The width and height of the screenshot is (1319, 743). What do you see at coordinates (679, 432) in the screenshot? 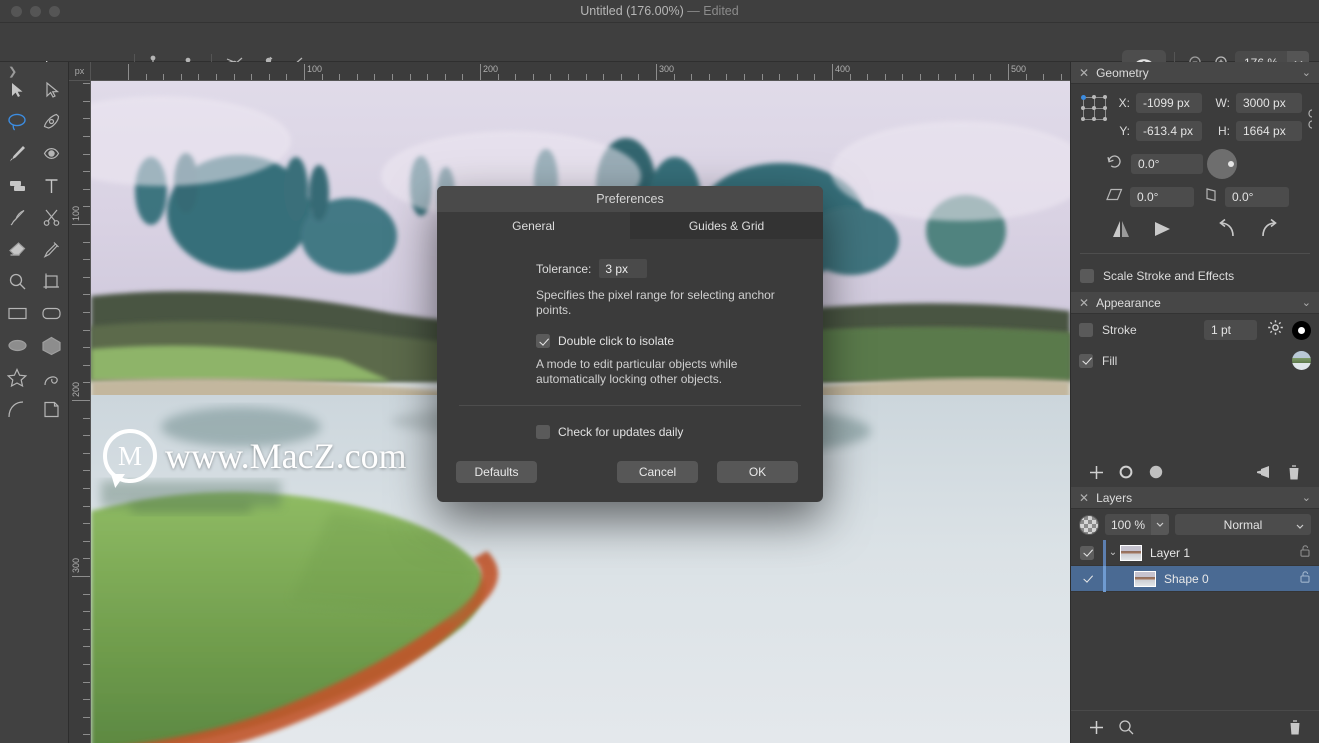
I see `updates-row: Check for updates daily` at bounding box center [679, 432].